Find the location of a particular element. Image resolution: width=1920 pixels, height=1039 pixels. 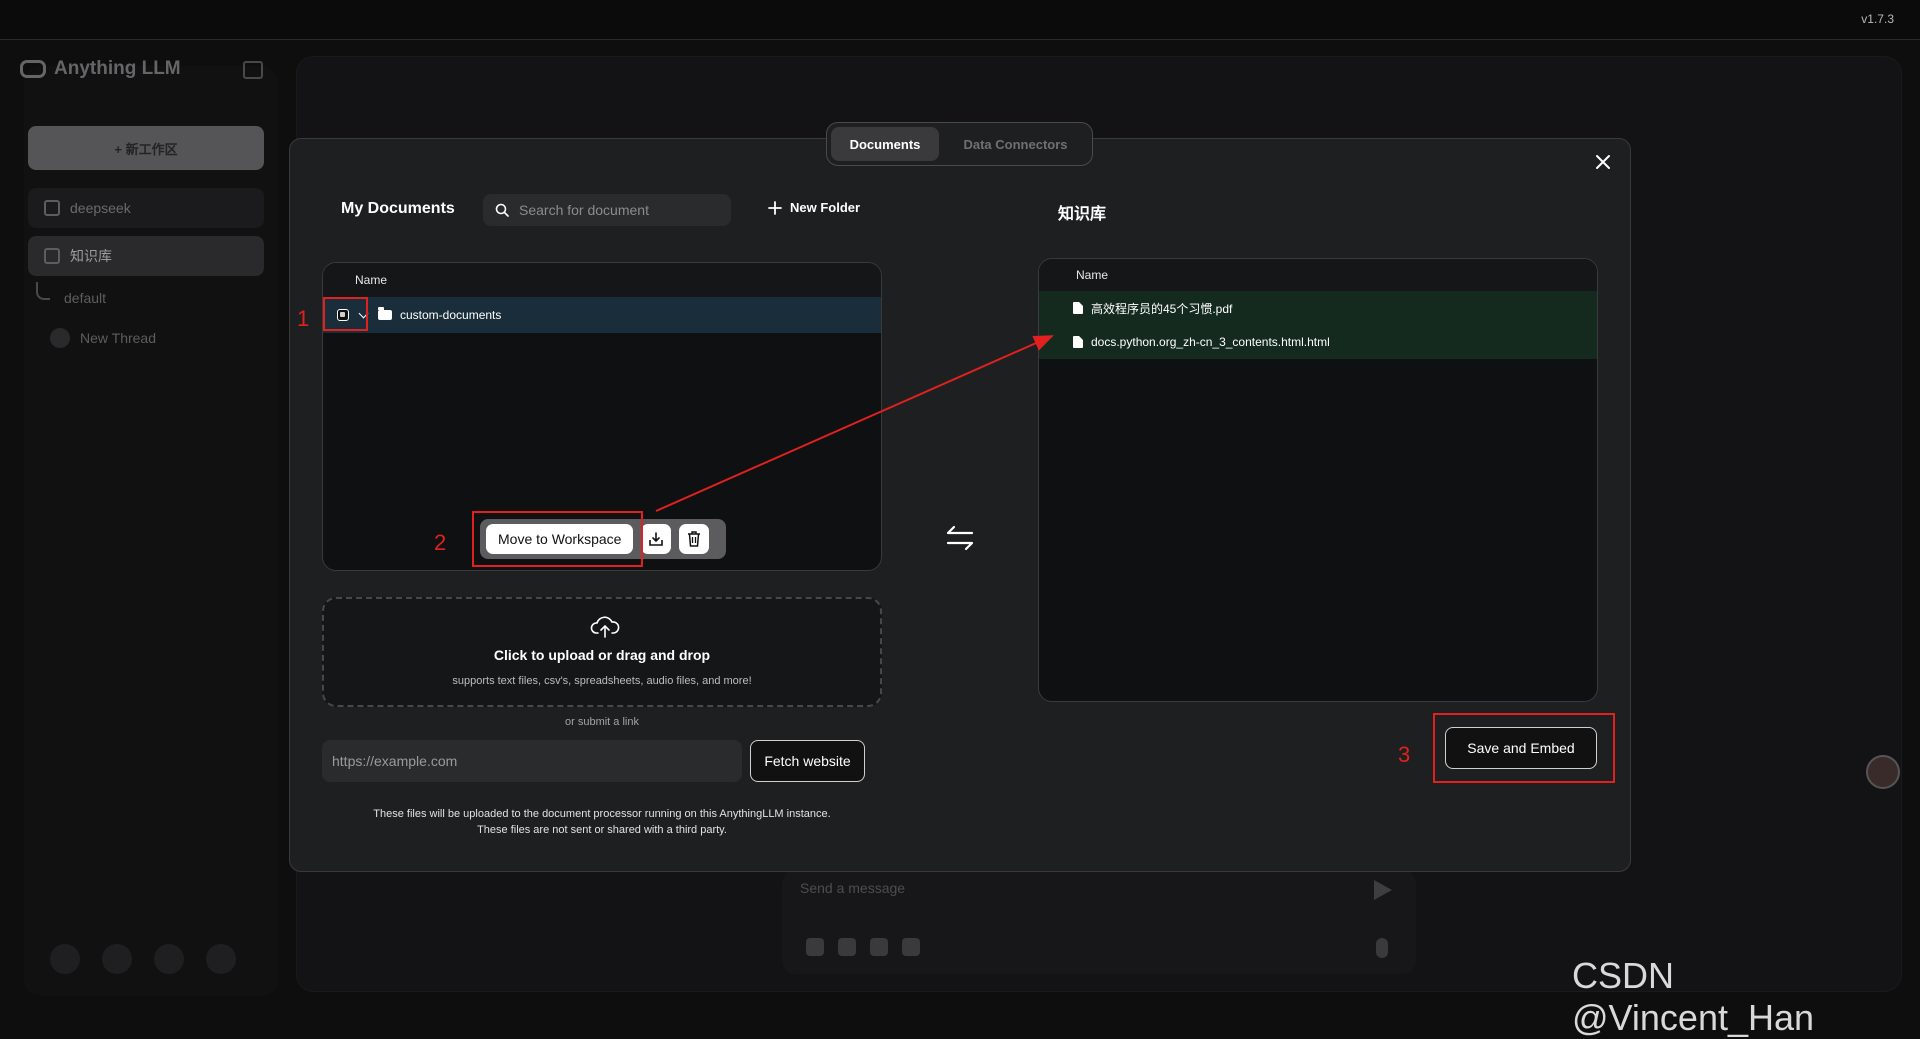

annotation-arrow is located at coordinates (854, 423).